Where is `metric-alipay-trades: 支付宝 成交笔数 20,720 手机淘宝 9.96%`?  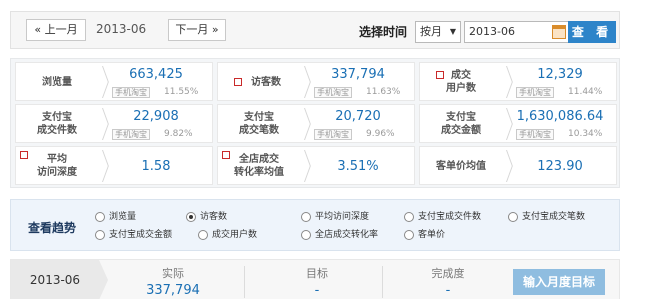 metric-alipay-trades: 支付宝 成交笔数 20,720 手机淘宝 9.96% is located at coordinates (316, 123).